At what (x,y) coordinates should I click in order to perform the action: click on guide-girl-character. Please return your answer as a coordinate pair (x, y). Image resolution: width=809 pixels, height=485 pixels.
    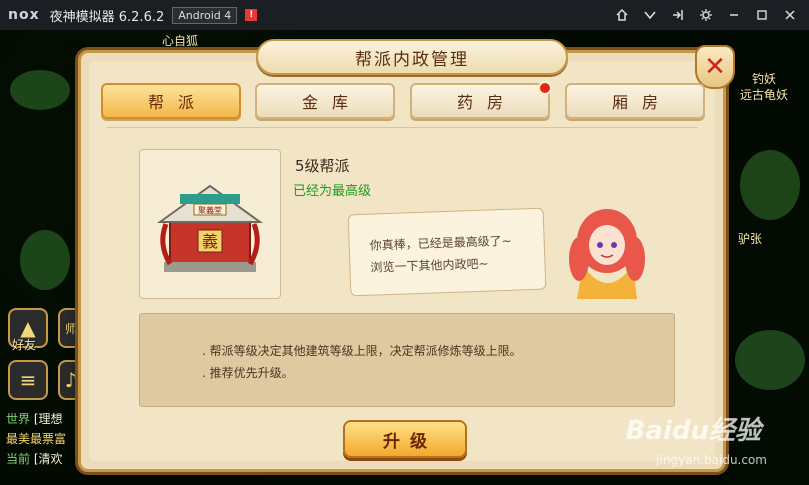
    Looking at the image, I should click on (607, 254).